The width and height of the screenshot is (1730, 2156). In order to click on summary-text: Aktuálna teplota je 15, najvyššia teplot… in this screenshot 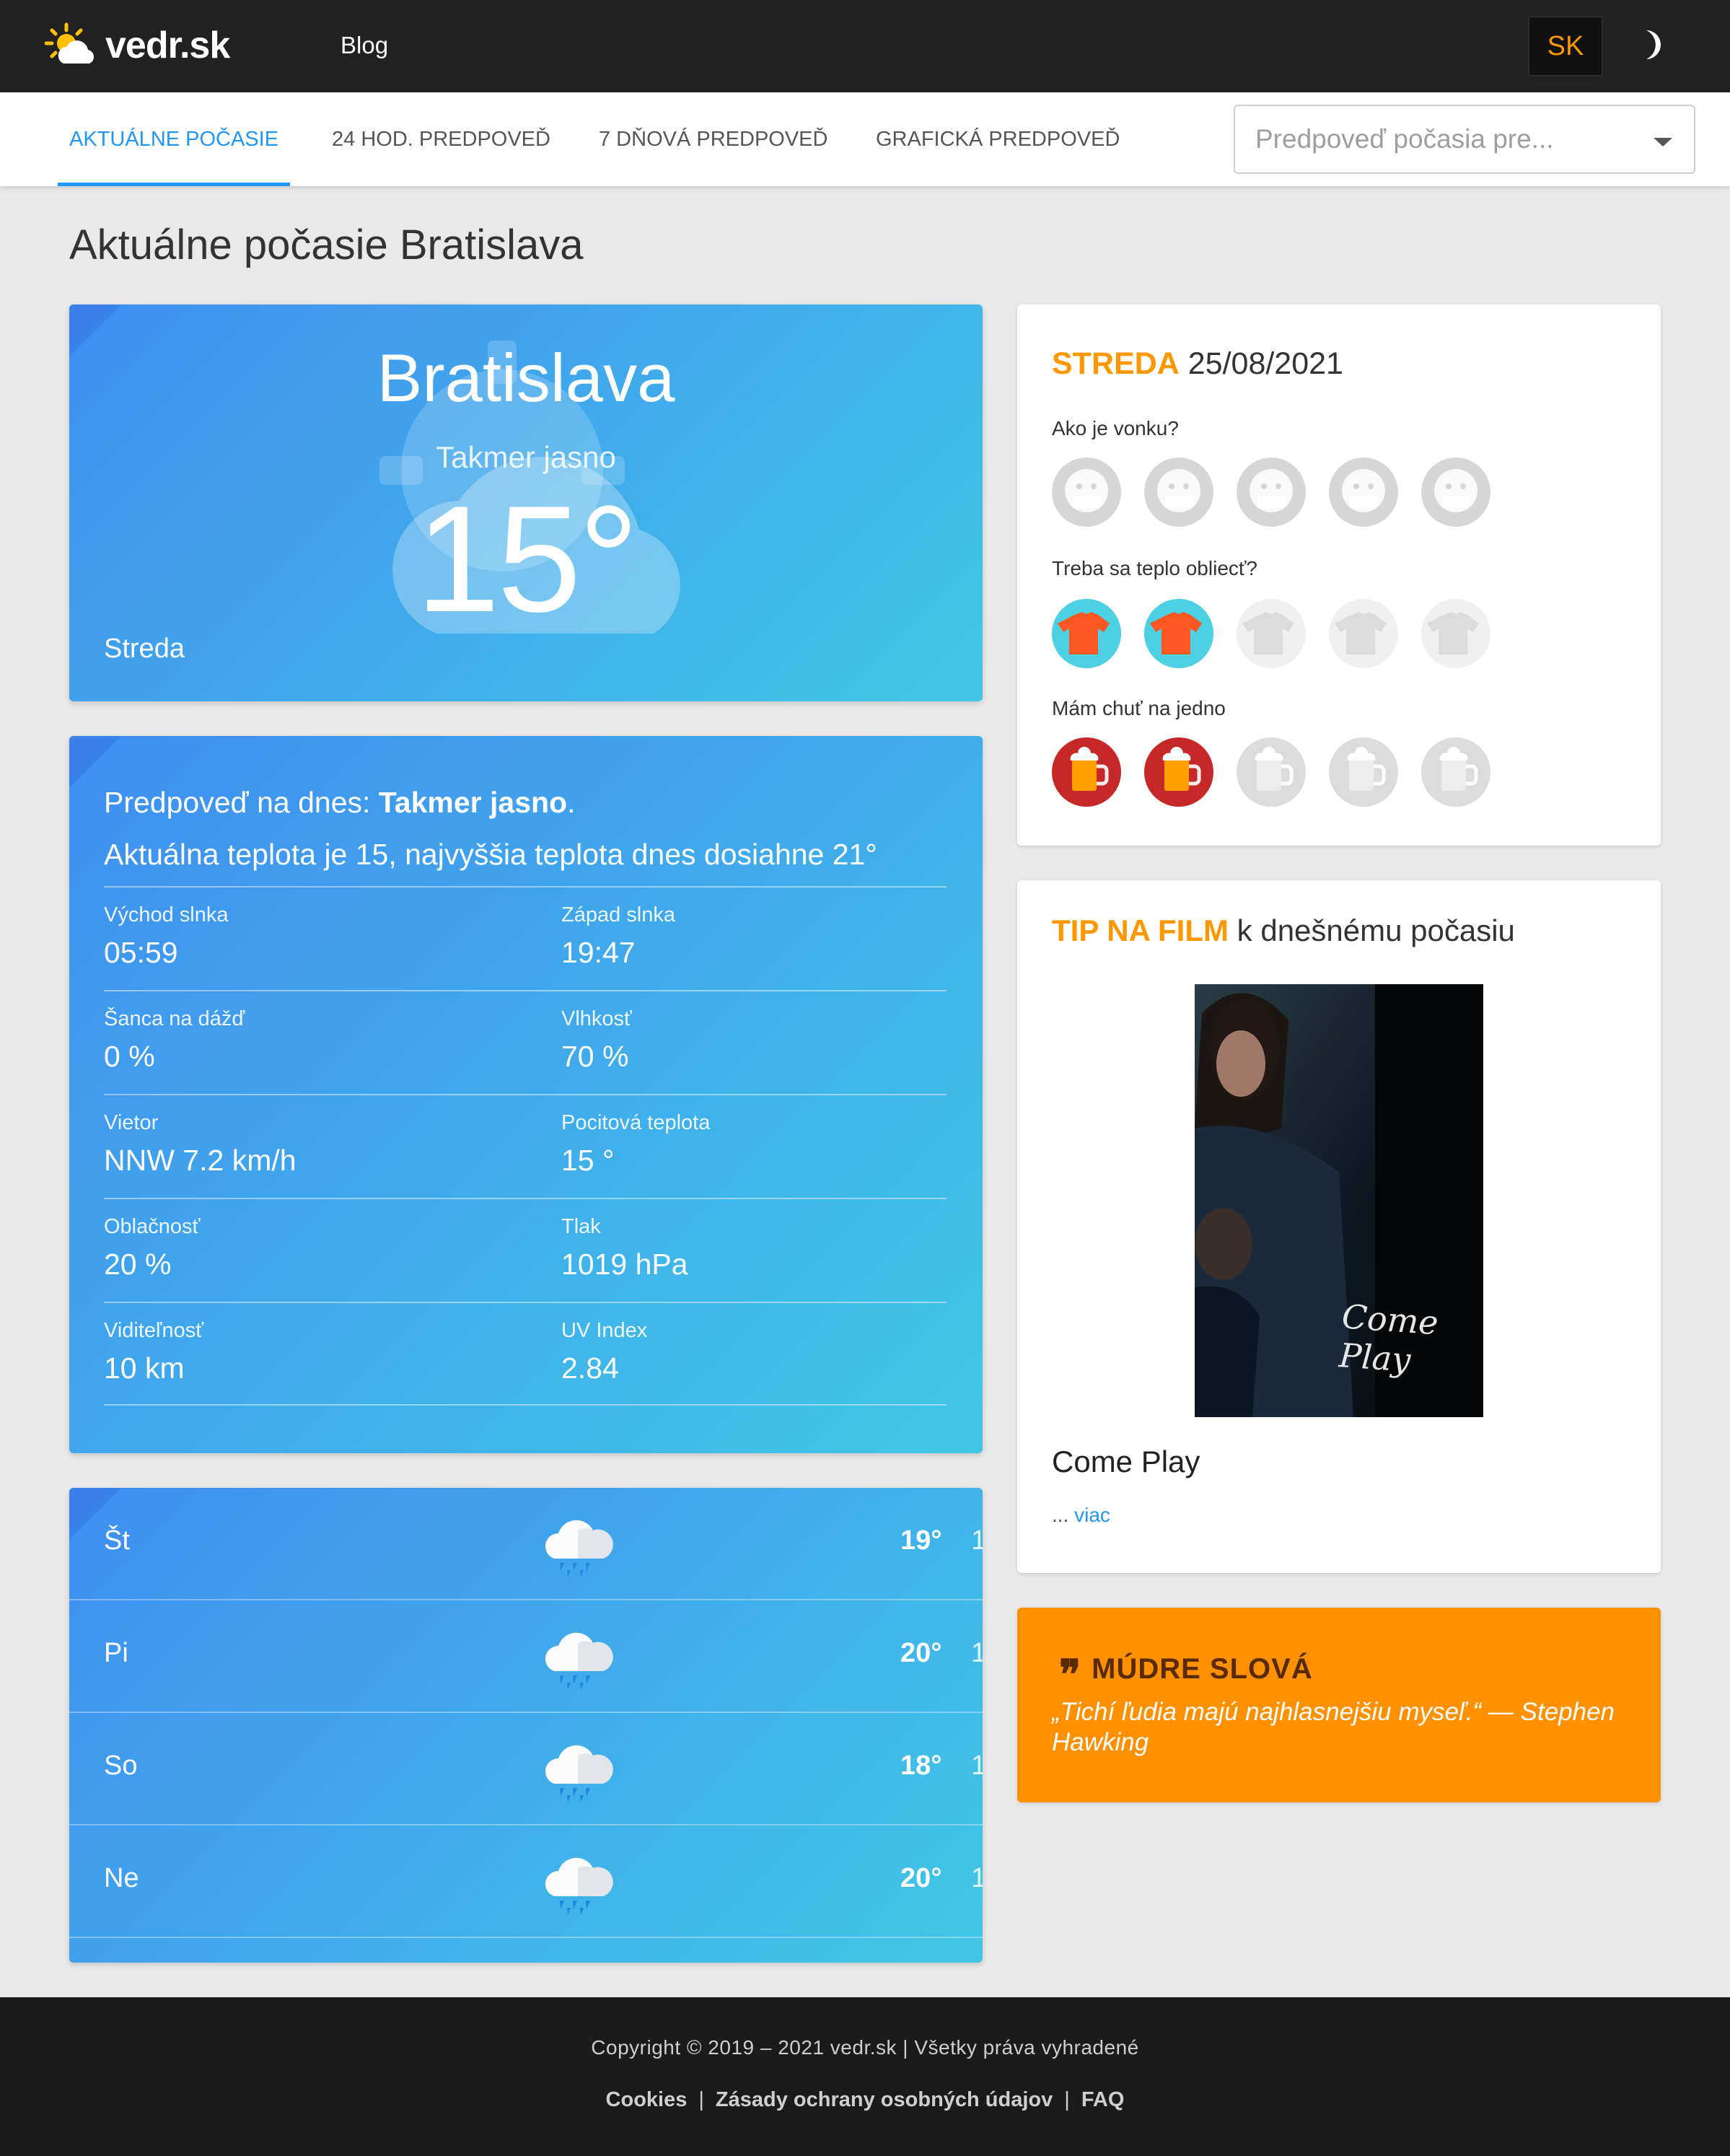, I will do `click(490, 854)`.